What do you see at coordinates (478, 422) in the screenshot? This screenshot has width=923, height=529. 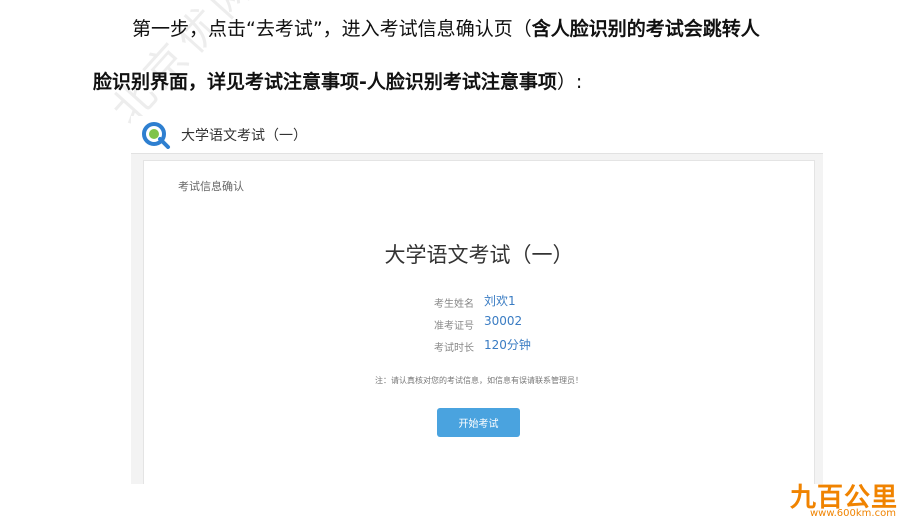 I see `start-exam-button: 开始考试` at bounding box center [478, 422].